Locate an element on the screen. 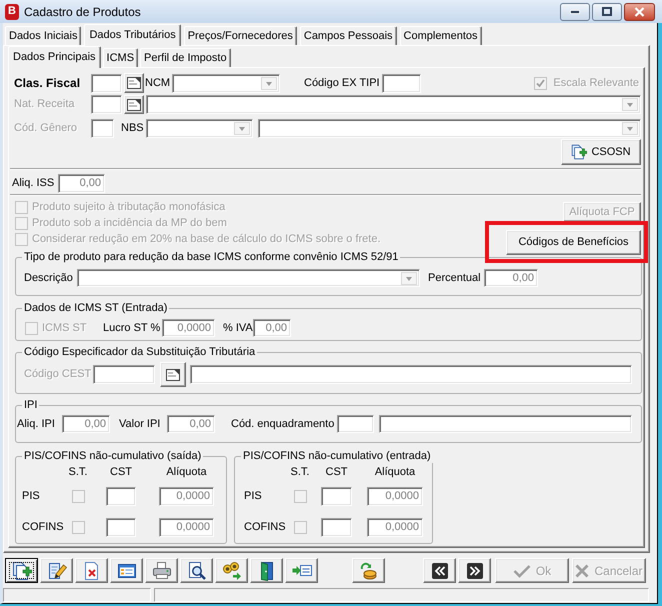 The width and height of the screenshot is (662, 606). field-label: NCM is located at coordinates (157, 82).